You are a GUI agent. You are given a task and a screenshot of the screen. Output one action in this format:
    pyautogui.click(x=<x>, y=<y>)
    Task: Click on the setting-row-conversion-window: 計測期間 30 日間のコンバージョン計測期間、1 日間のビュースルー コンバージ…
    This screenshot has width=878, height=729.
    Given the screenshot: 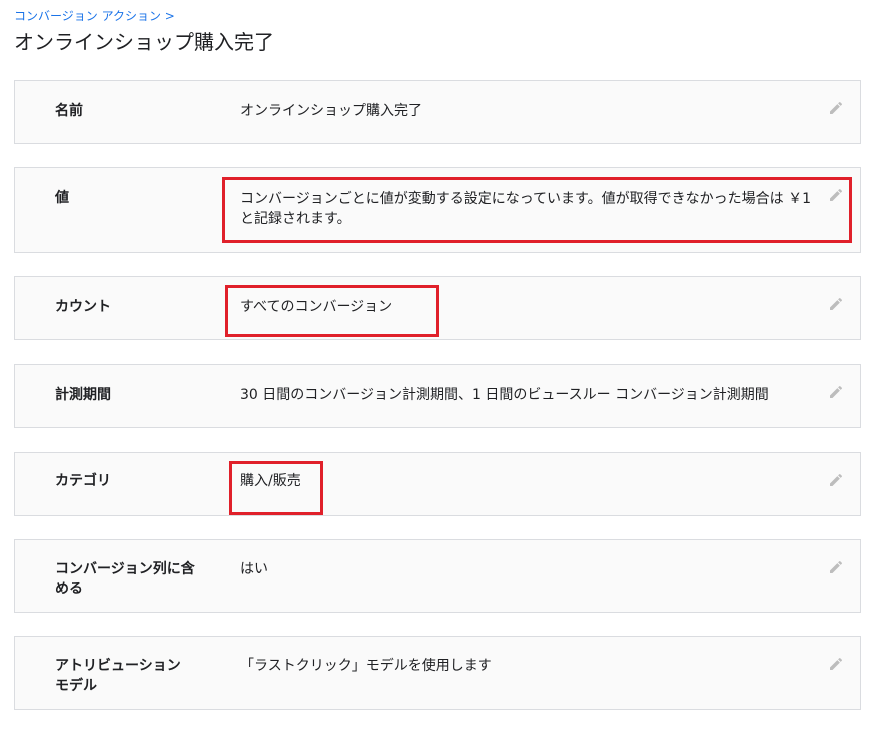 What is the action you would take?
    pyautogui.click(x=437, y=396)
    